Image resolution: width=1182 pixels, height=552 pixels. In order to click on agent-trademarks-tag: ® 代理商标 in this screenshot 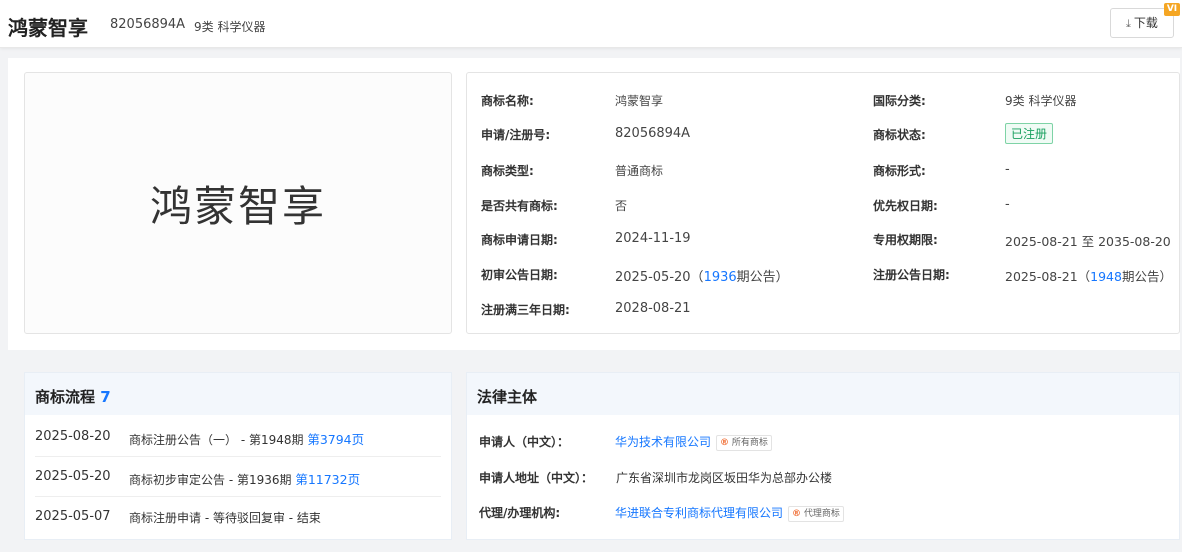, I will do `click(816, 514)`.